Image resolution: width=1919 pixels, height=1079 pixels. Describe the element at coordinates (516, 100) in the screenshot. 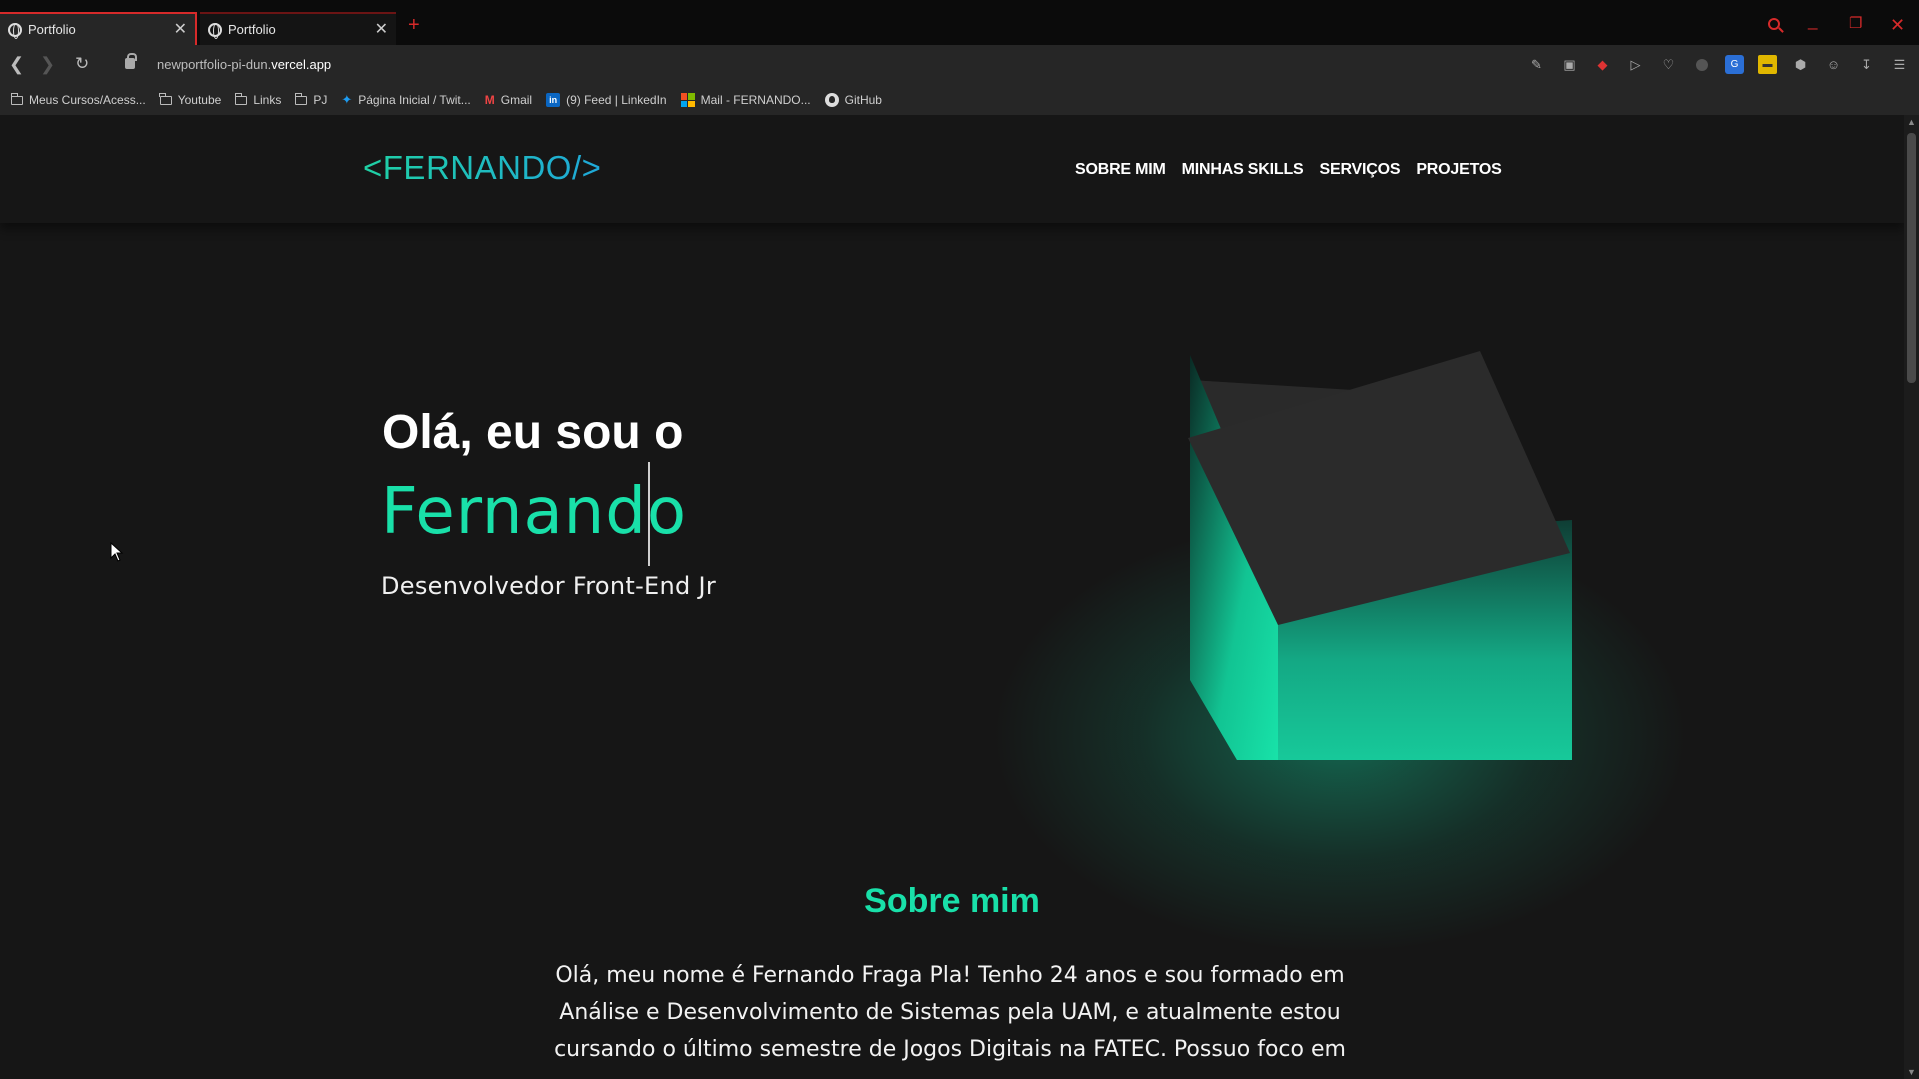

I see `bookmark-label: Gmail` at that location.